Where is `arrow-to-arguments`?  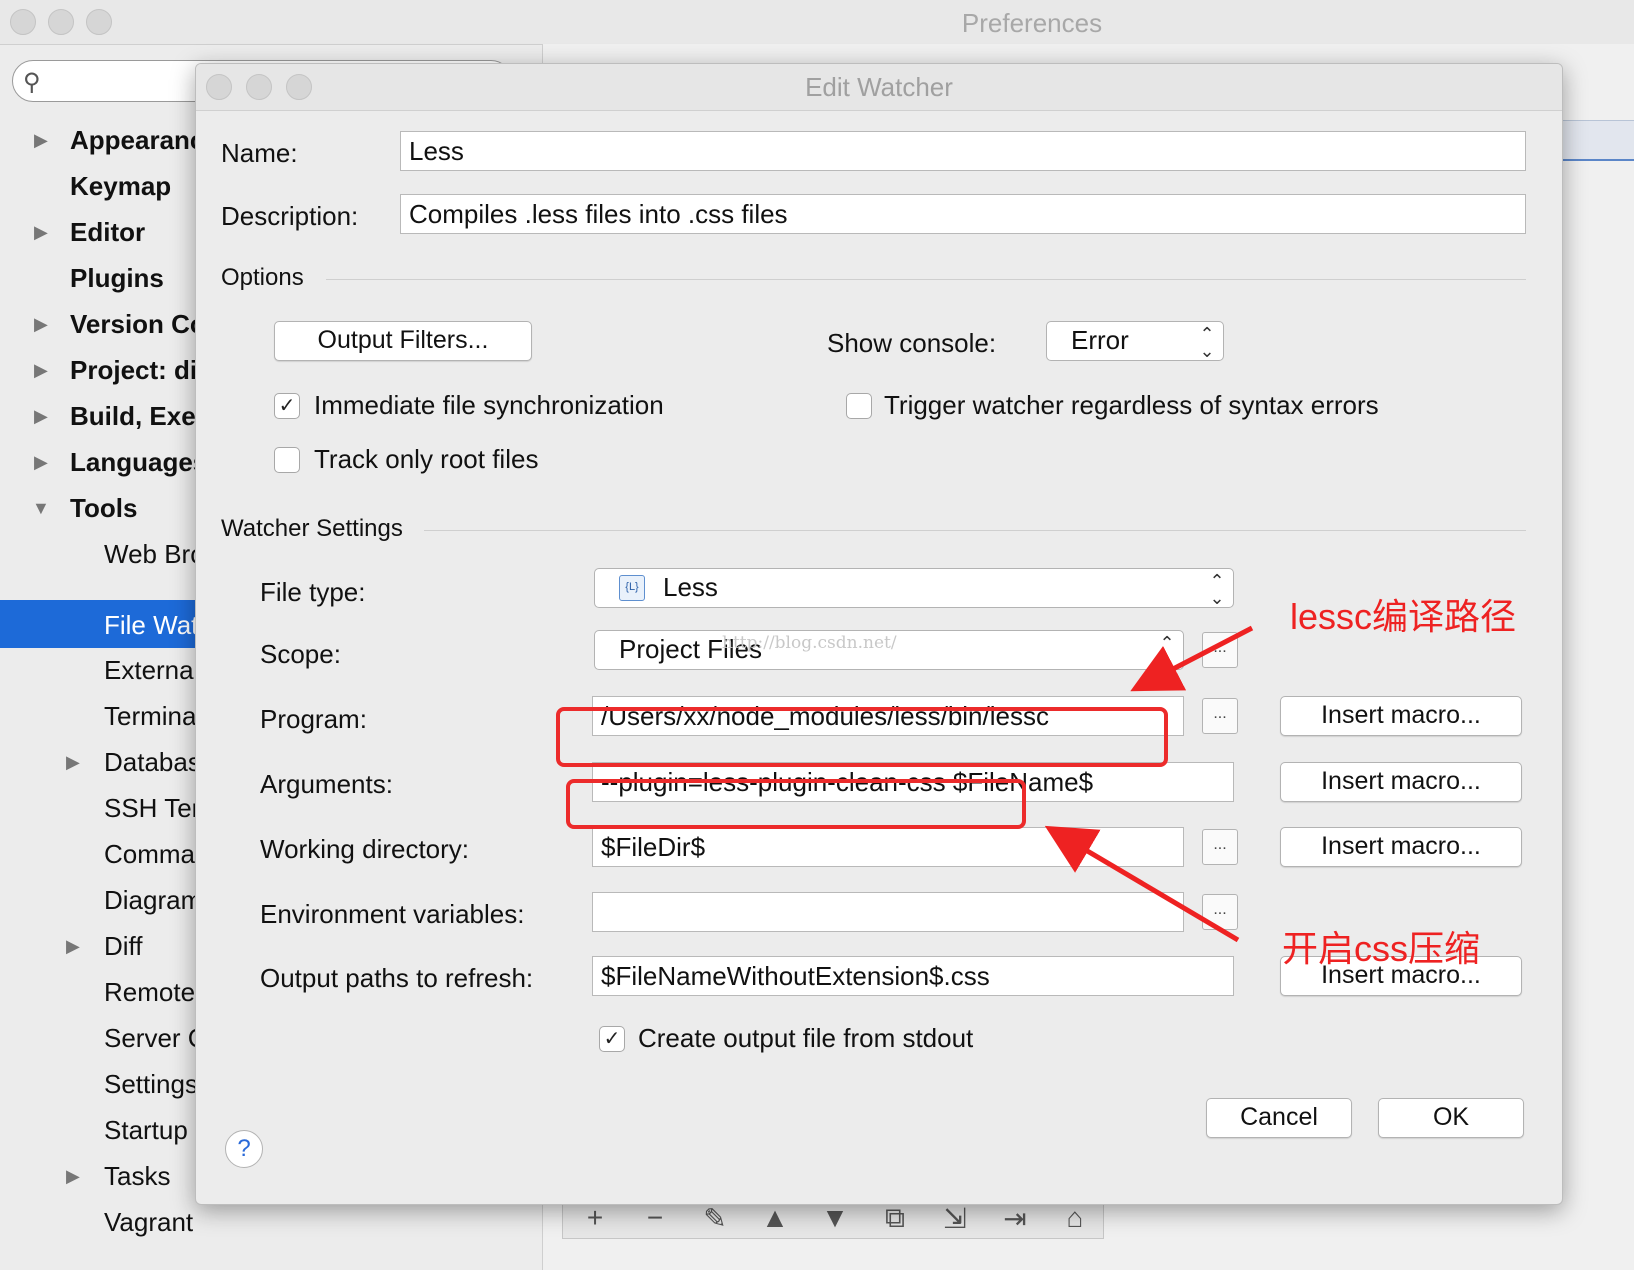 arrow-to-arguments is located at coordinates (1142, 884).